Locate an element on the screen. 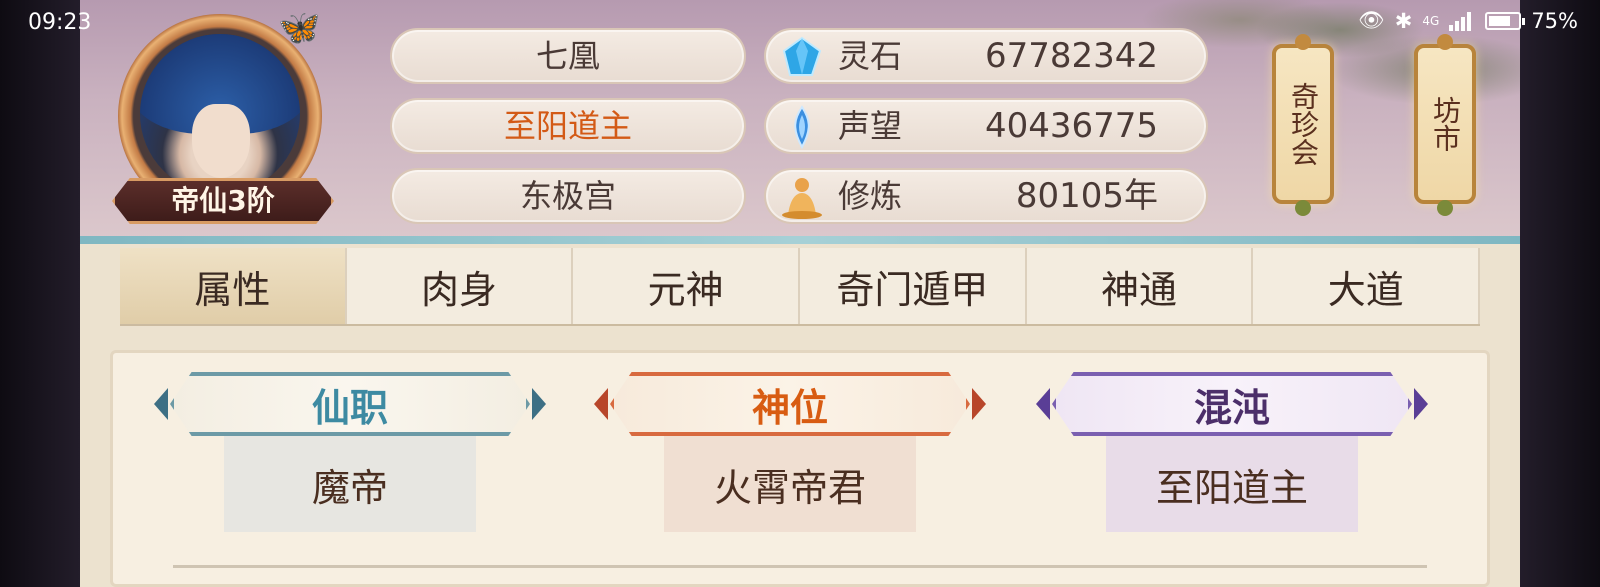 The width and height of the screenshot is (1600, 587). card-divine-rank: 神位 火霄帝君 is located at coordinates (790, 458).